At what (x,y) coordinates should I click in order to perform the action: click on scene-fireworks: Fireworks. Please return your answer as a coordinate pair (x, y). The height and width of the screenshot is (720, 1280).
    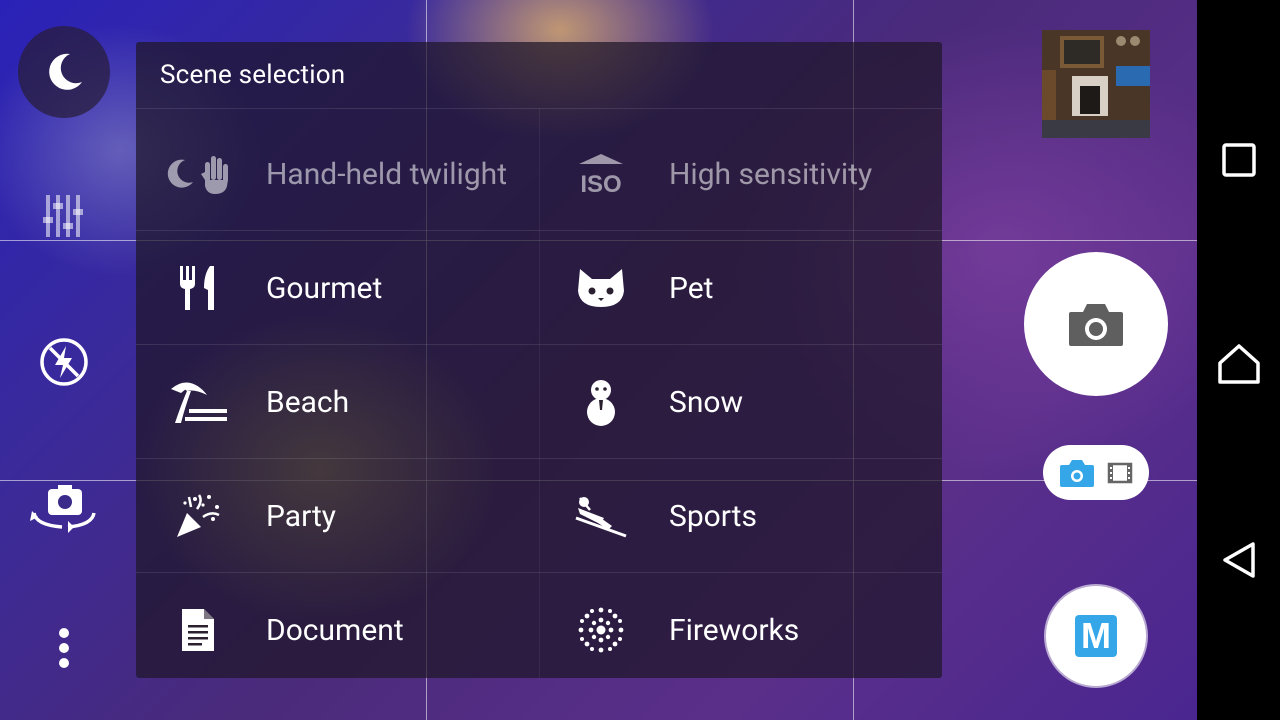
    Looking at the image, I should click on (740, 630).